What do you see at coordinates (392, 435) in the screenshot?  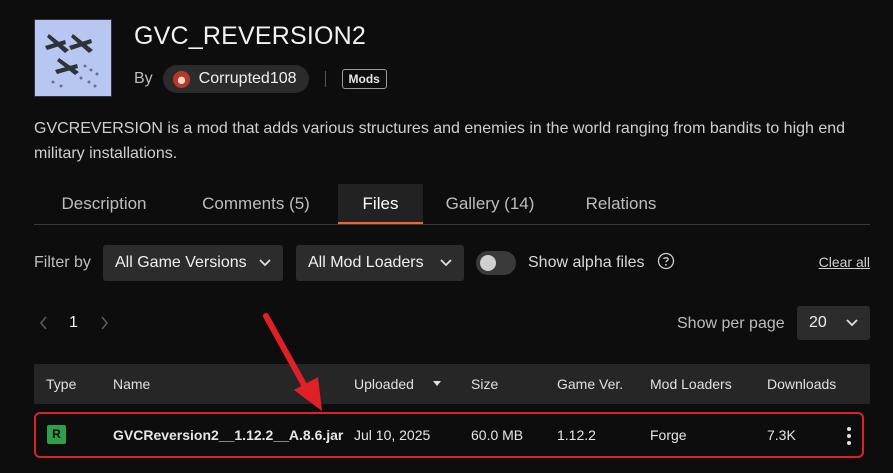 I see `file-uploaded: Jul 10, 2025` at bounding box center [392, 435].